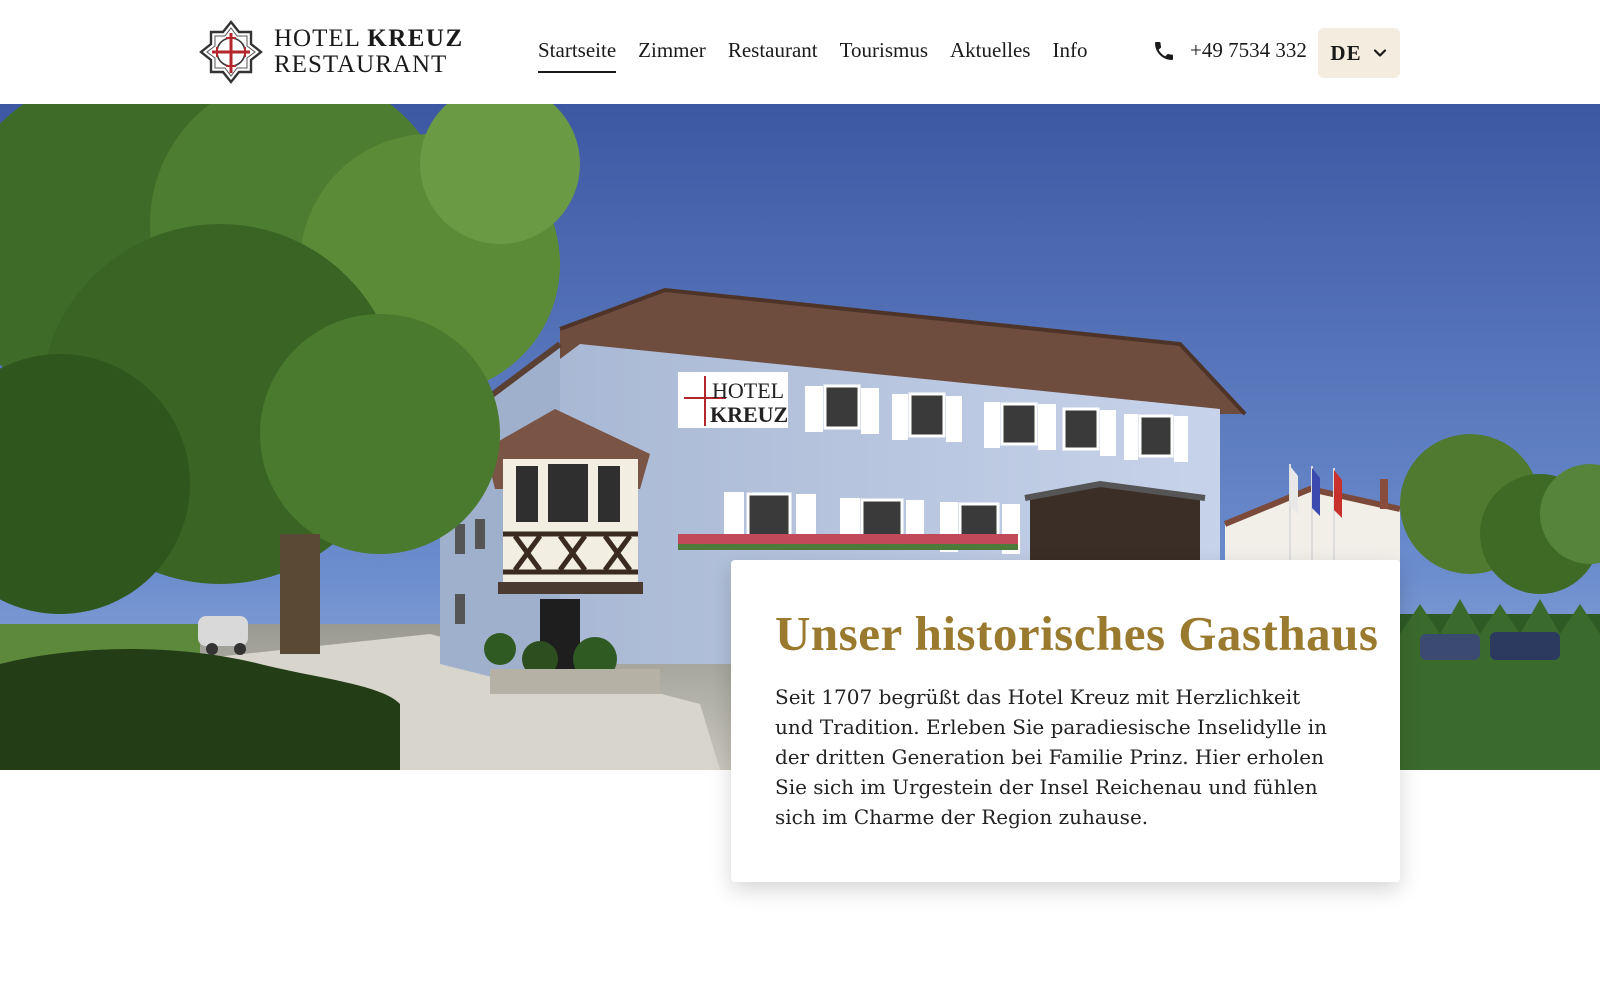  What do you see at coordinates (1069, 53) in the screenshot?
I see `nav-item-info: Info` at bounding box center [1069, 53].